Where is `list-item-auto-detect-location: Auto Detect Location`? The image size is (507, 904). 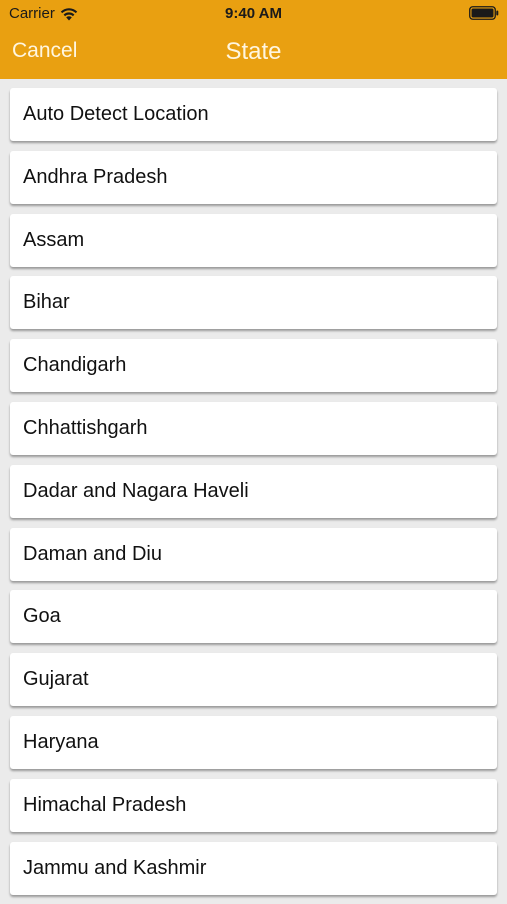
list-item-auto-detect-location: Auto Detect Location is located at coordinates (253, 114).